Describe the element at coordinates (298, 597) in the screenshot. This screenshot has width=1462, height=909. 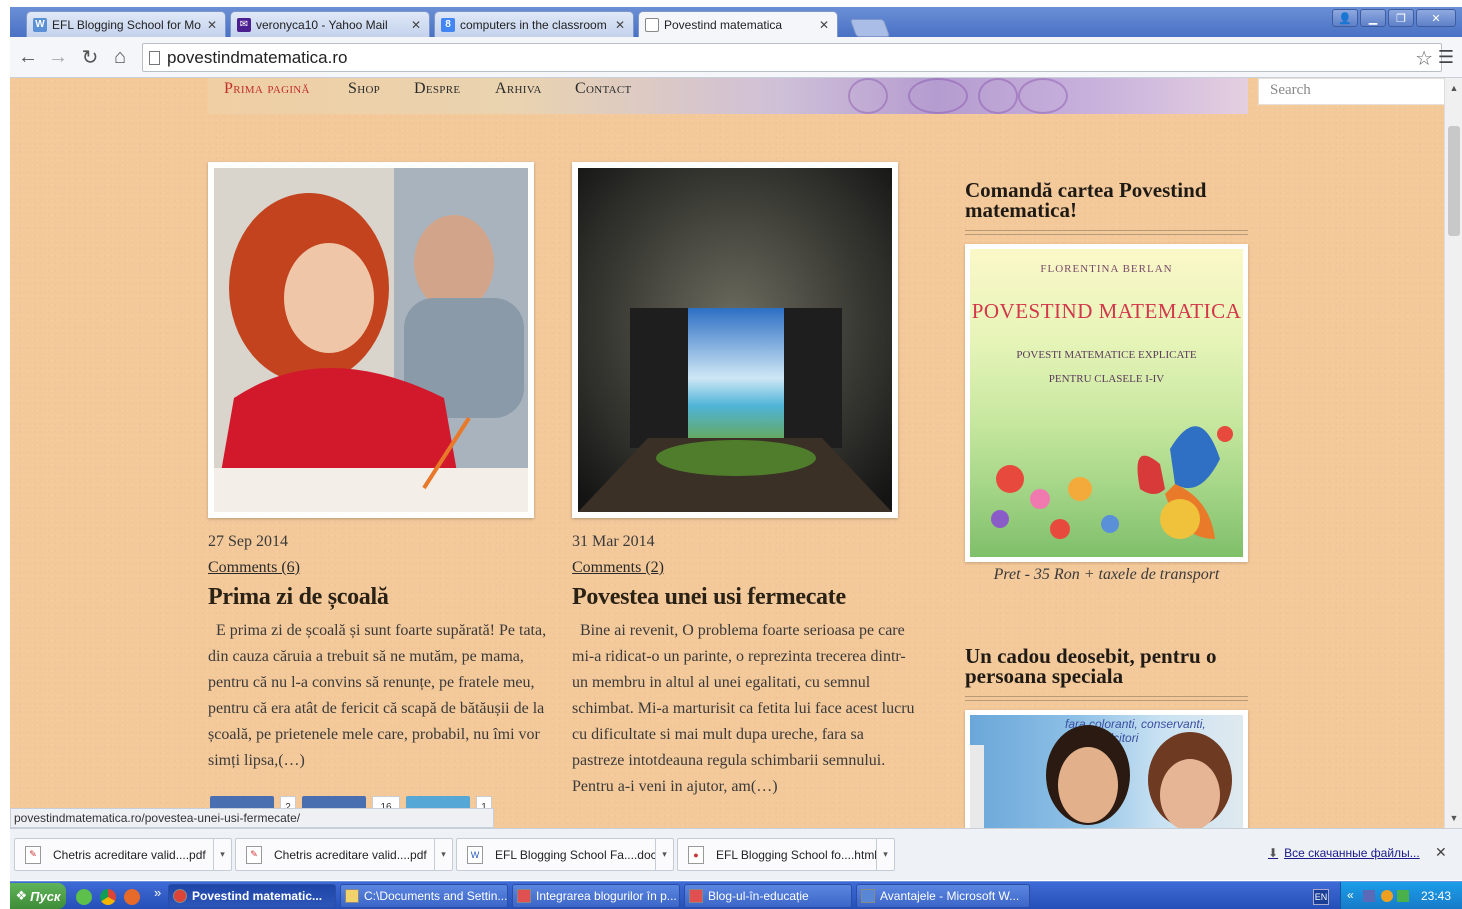
I see `post-title: Prima zi de școală` at that location.